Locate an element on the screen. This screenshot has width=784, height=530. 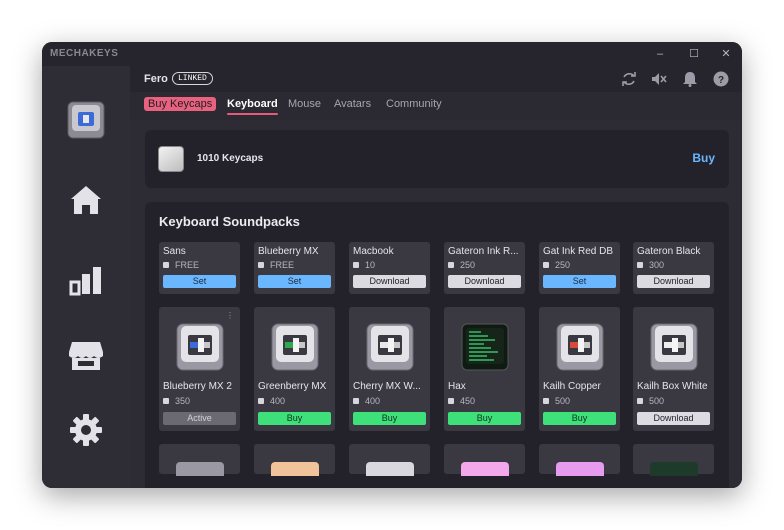
soundpack-price: 450 is located at coordinates (461, 401).